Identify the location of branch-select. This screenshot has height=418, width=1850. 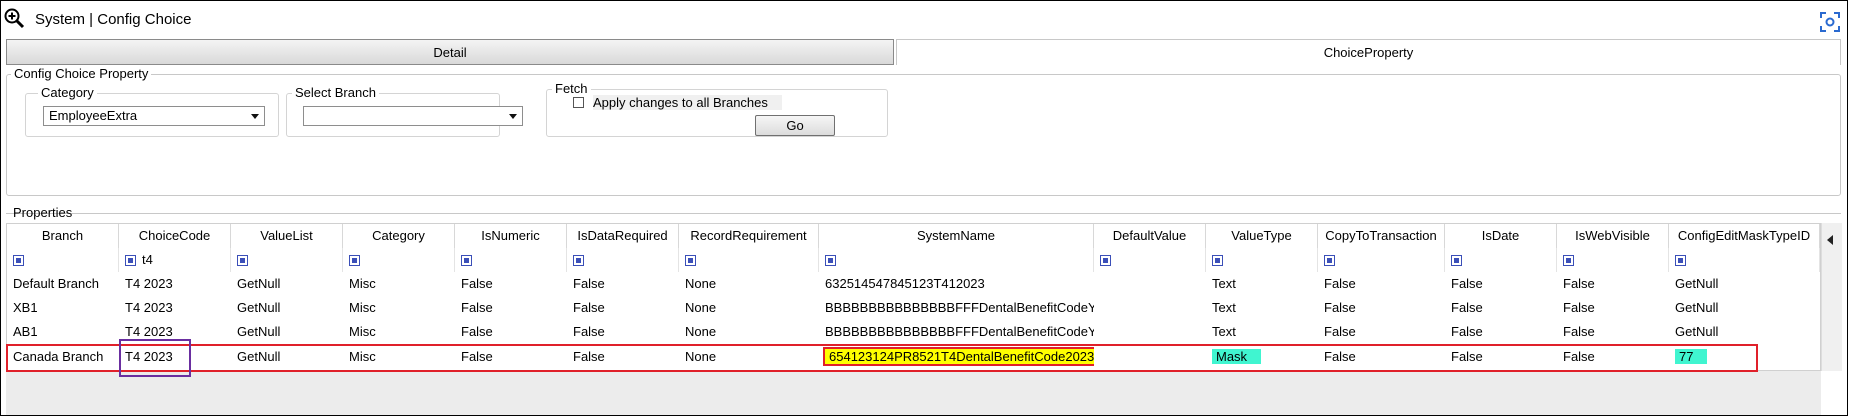
(413, 116).